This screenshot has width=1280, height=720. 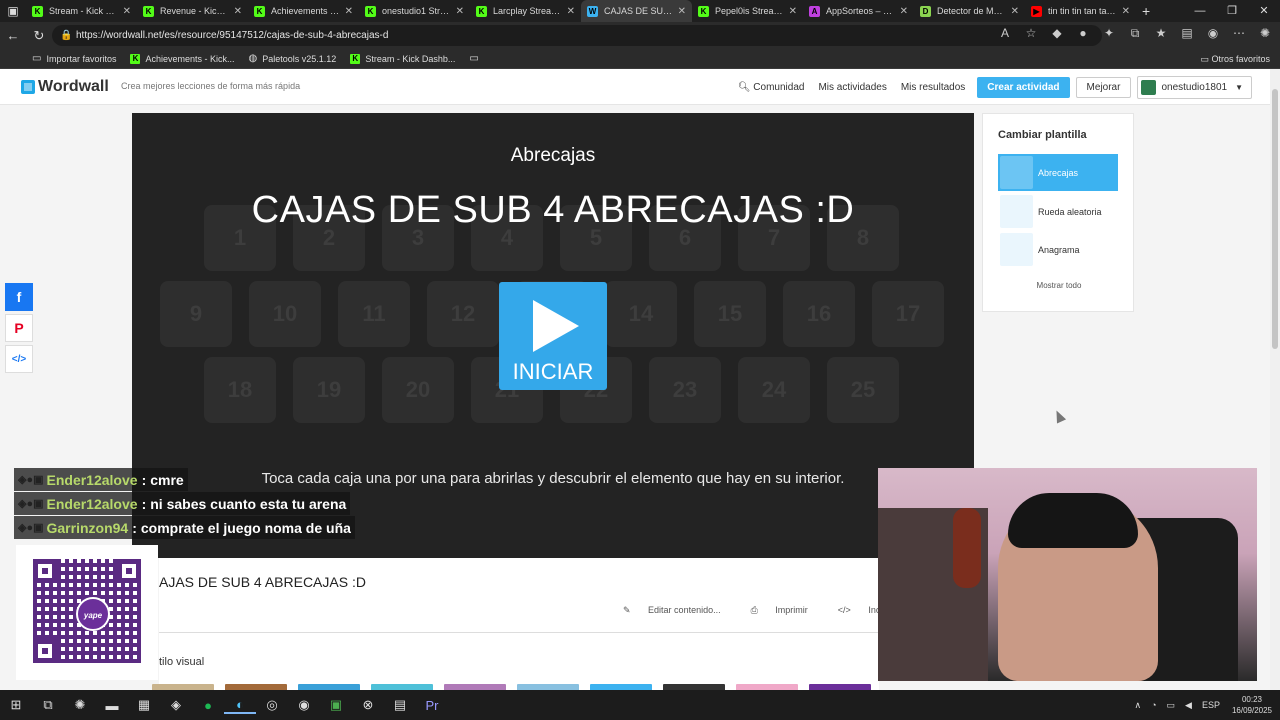 What do you see at coordinates (48, 705) in the screenshot?
I see `task-view-icon: ⧉` at bounding box center [48, 705].